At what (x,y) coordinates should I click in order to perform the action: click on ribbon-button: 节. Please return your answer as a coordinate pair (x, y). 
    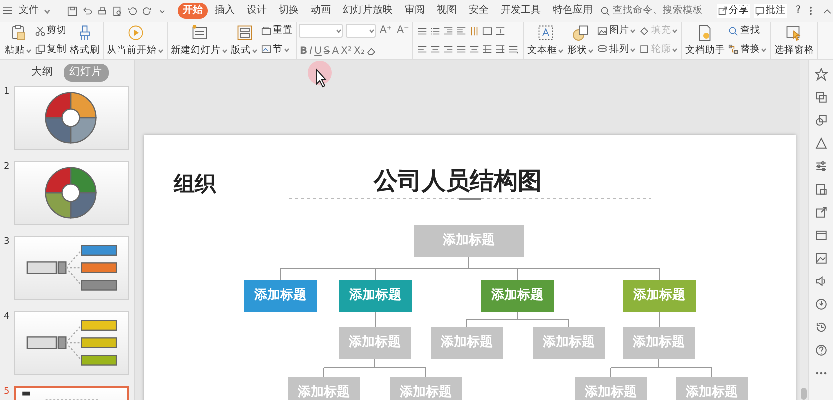
    Looking at the image, I should click on (277, 49).